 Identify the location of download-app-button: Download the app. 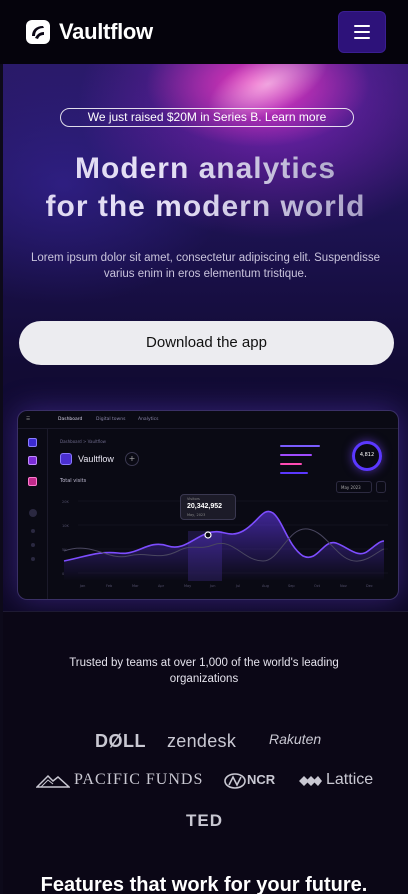
(206, 343).